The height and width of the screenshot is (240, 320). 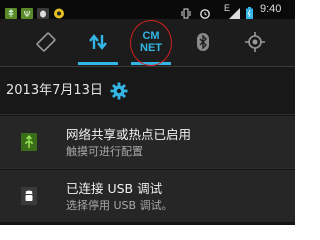 I want to click on gear-icon, so click(x=119, y=93).